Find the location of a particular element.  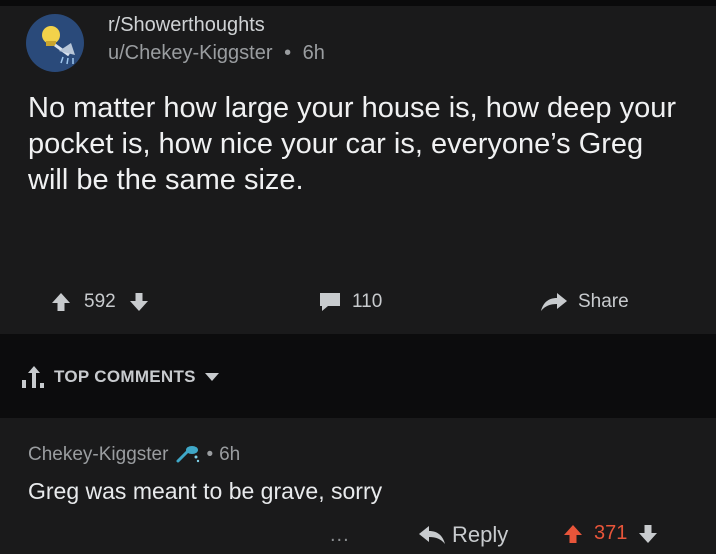

post-score: 592 is located at coordinates (100, 301).